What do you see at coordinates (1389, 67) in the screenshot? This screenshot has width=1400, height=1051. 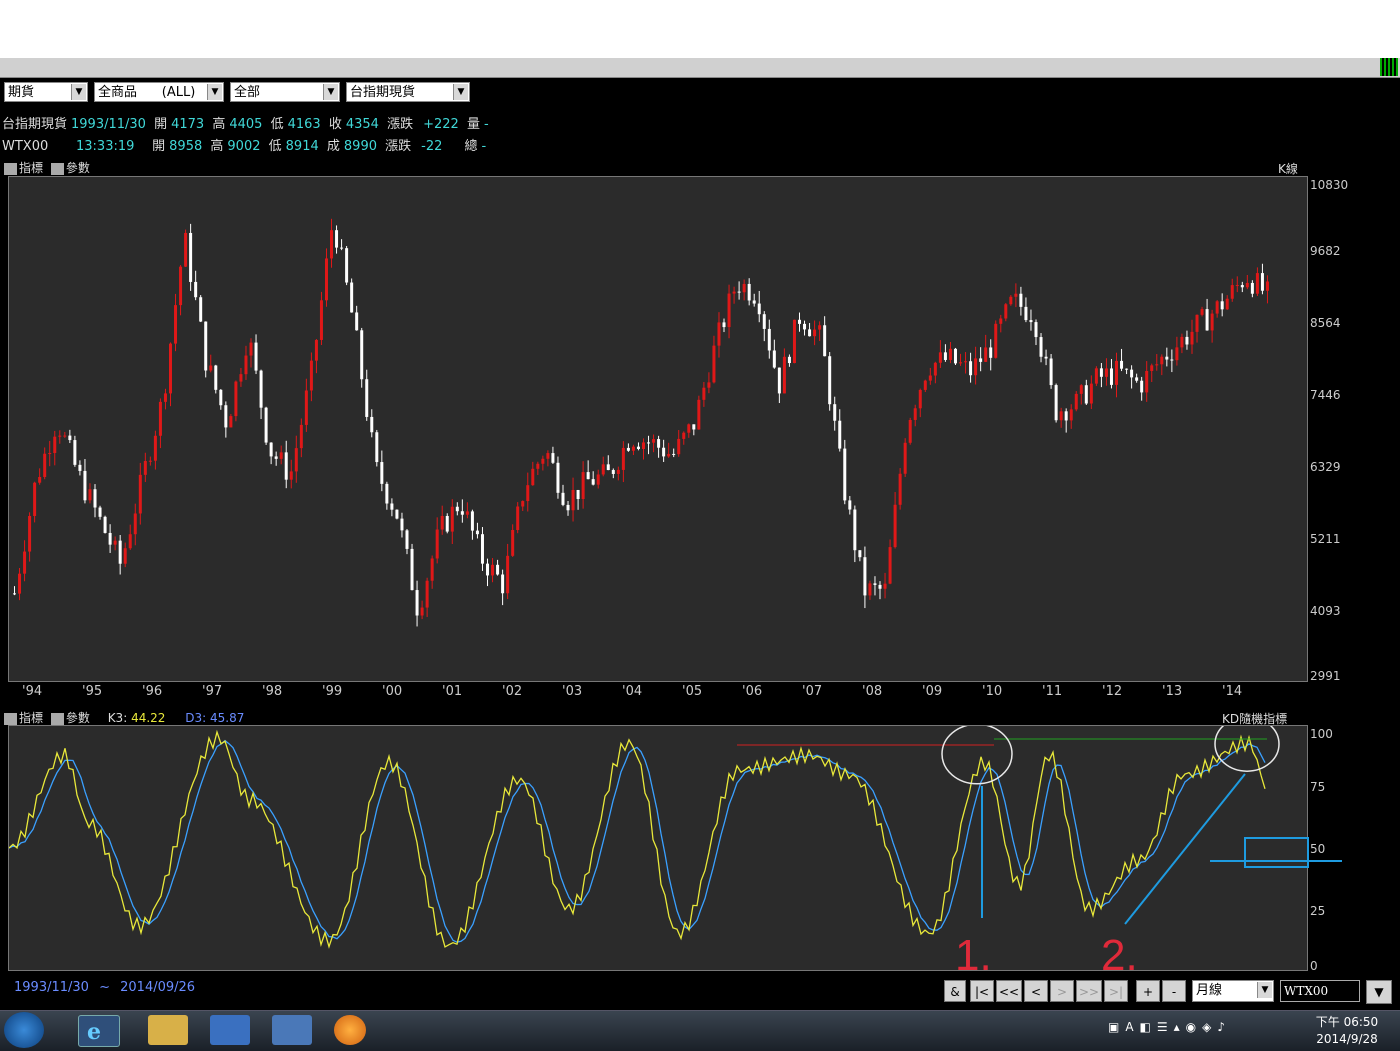 I see `grid-icon` at bounding box center [1389, 67].